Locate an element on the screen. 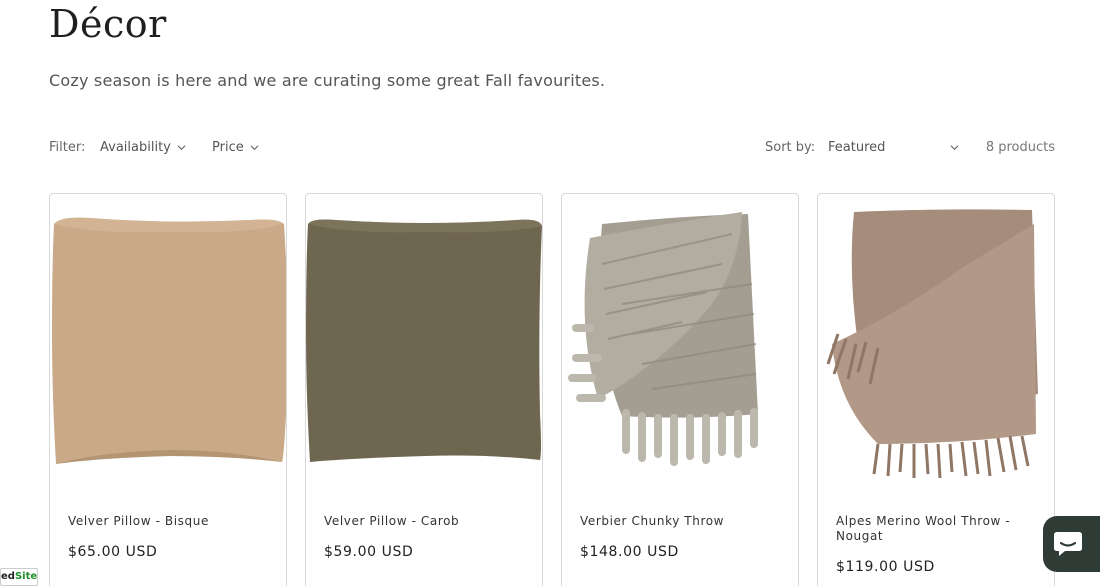 The height and width of the screenshot is (586, 1100). product-count: 8 products is located at coordinates (1020, 147).